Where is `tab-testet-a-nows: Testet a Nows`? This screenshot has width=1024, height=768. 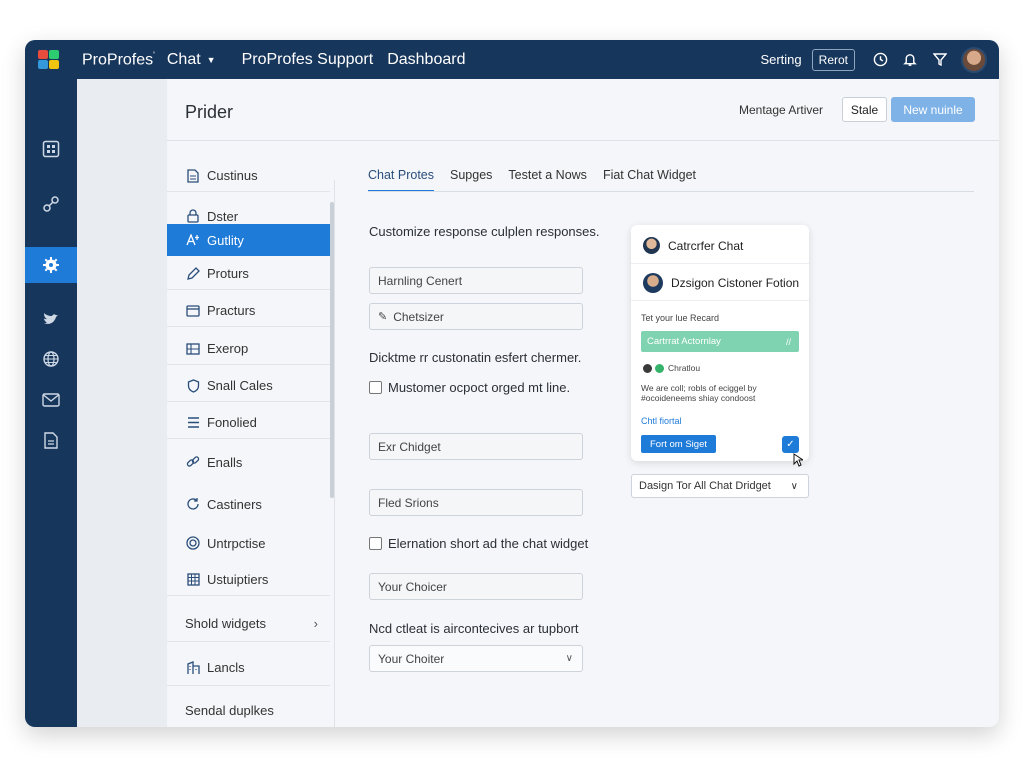
tab-testet-a-nows: Testet a Nows is located at coordinates (547, 180).